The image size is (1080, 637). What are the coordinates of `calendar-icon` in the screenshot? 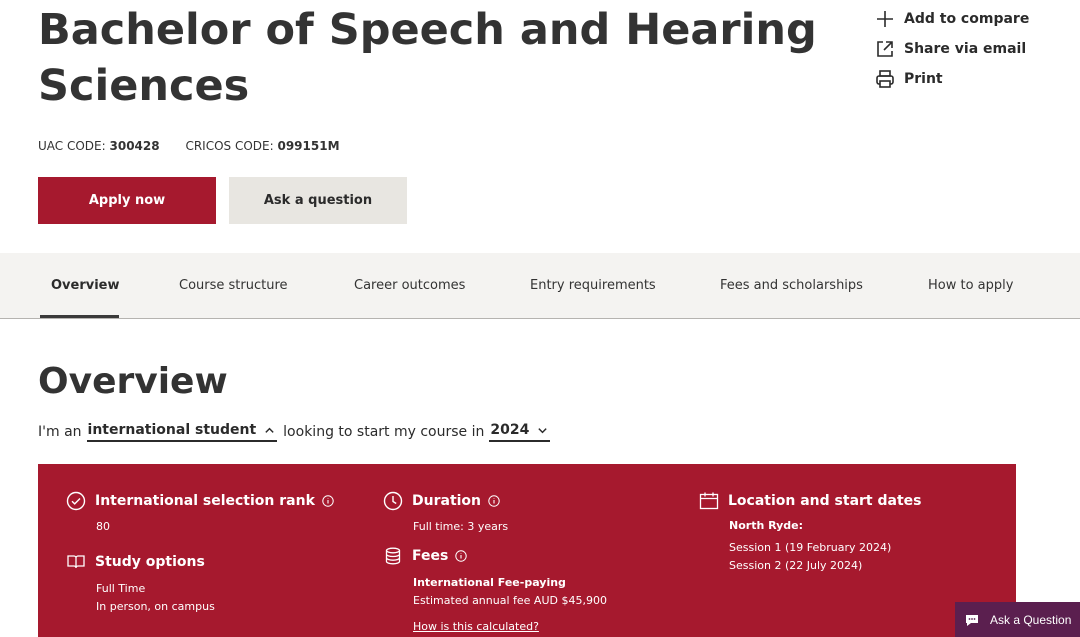 It's located at (709, 501).